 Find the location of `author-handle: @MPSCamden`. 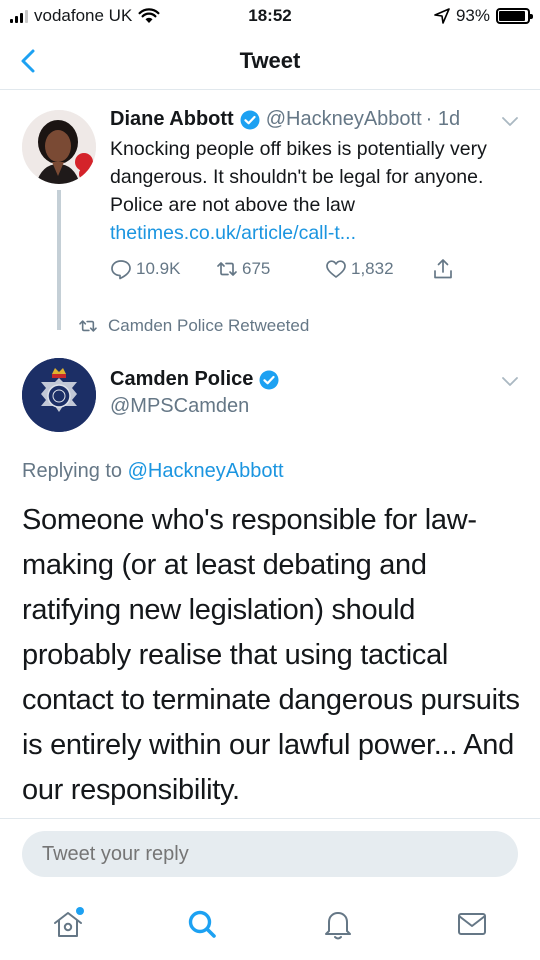

author-handle: @MPSCamden is located at coordinates (179, 406).